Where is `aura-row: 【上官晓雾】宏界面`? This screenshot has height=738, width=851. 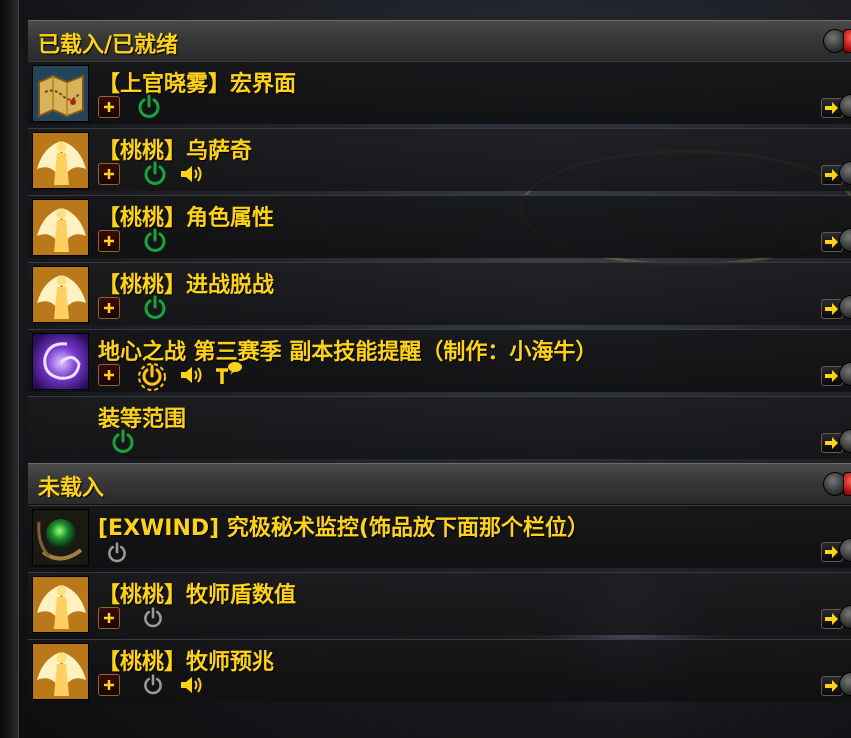
aura-row: 【上官晓雾】宏界面 is located at coordinates (439, 92).